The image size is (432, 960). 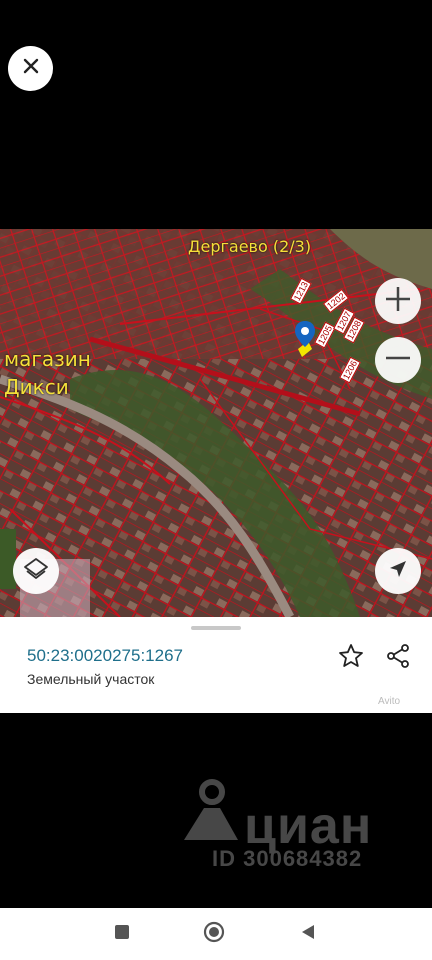 I want to click on close-icon, so click(x=31, y=68).